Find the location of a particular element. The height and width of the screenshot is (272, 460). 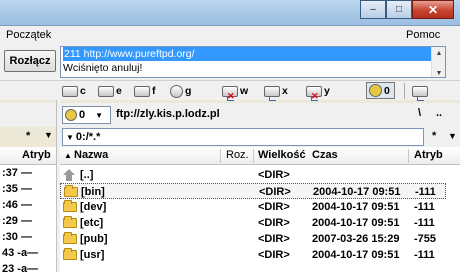

chevron-down-icon: ▼ is located at coordinates (99, 115).